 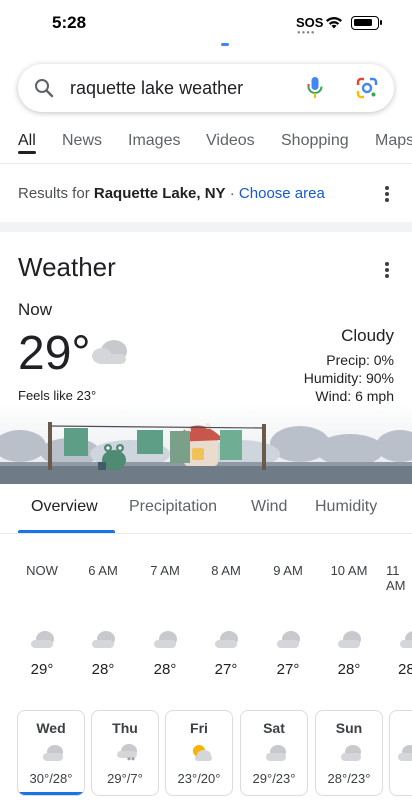 What do you see at coordinates (64, 507) in the screenshot?
I see `tab-overview: Overview` at bounding box center [64, 507].